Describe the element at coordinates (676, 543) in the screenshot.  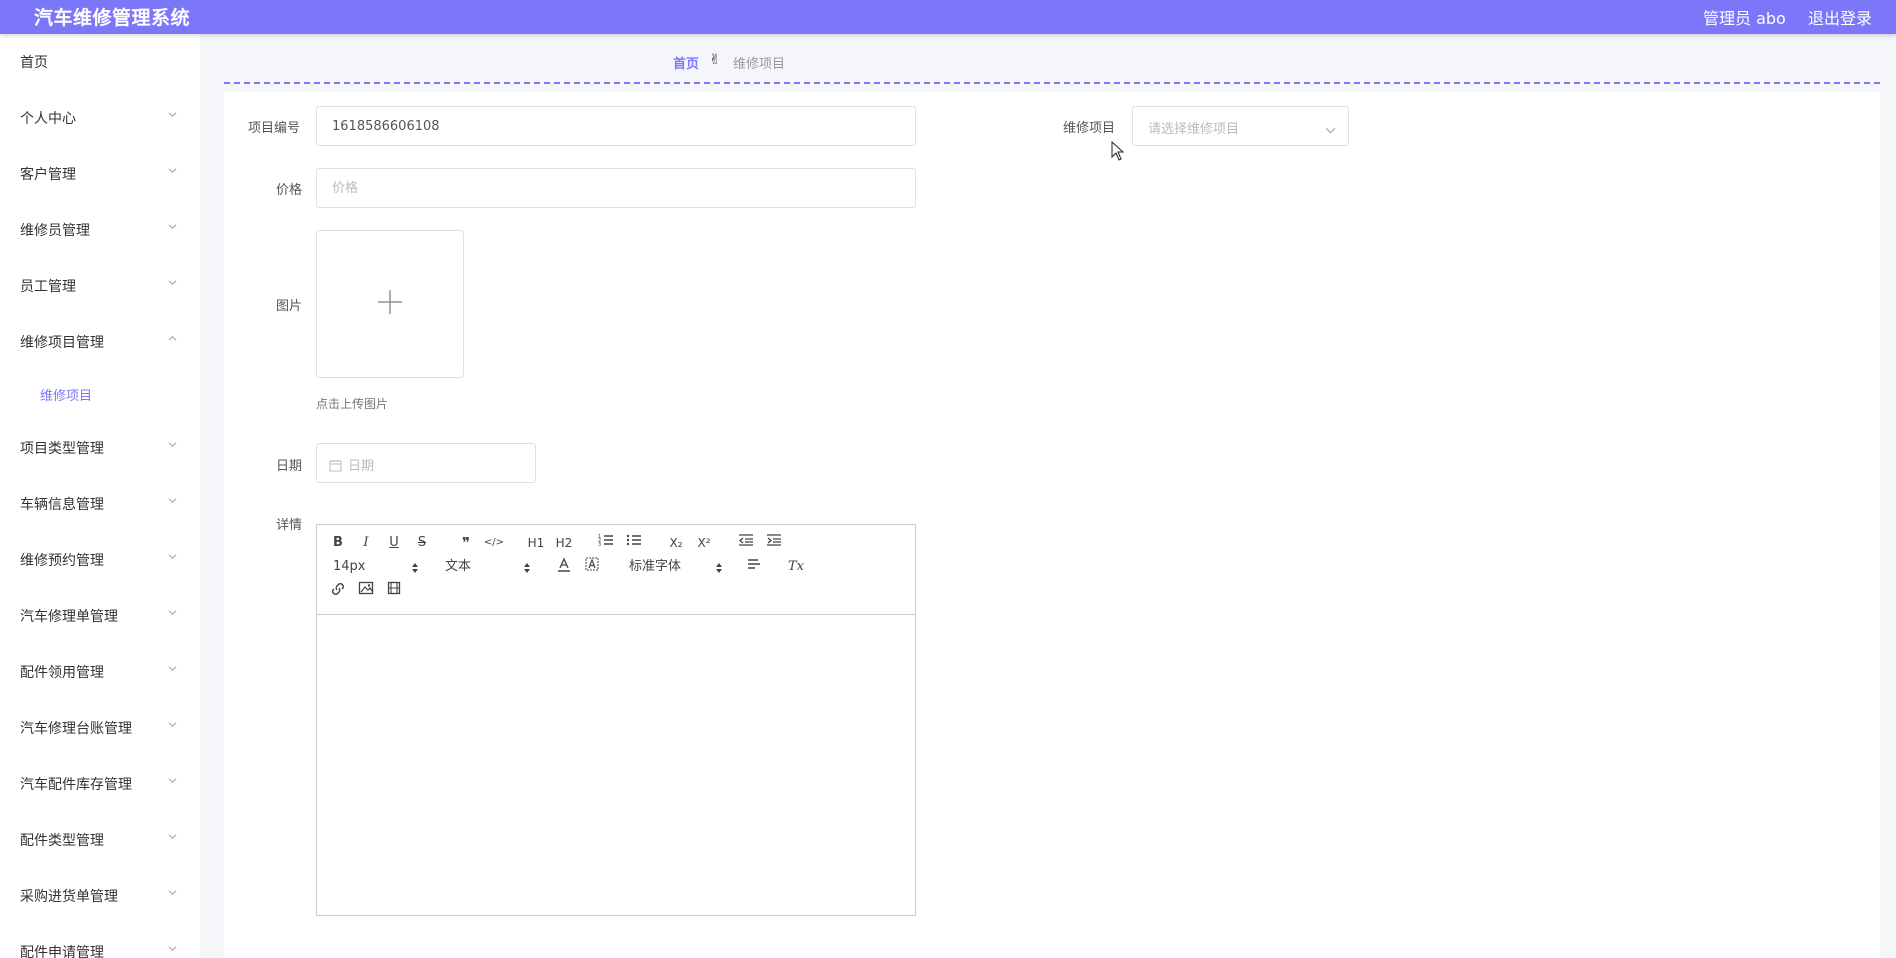
I see `subscript-button: X₂` at that location.